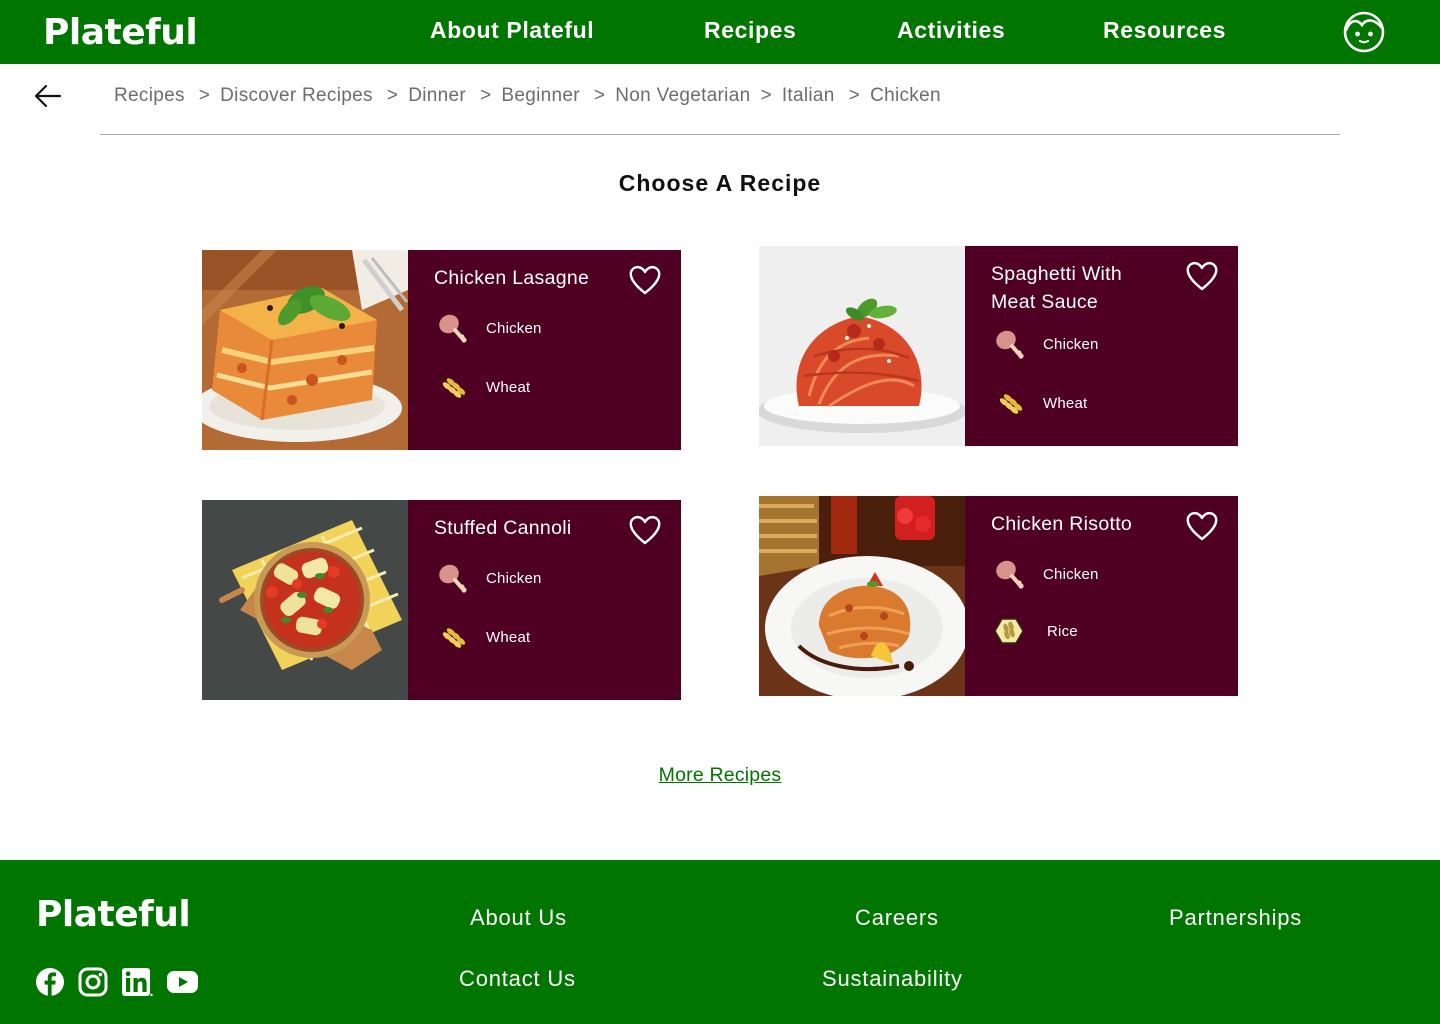 This screenshot has height=1024, width=1440. I want to click on facebook-icon, so click(50, 982).